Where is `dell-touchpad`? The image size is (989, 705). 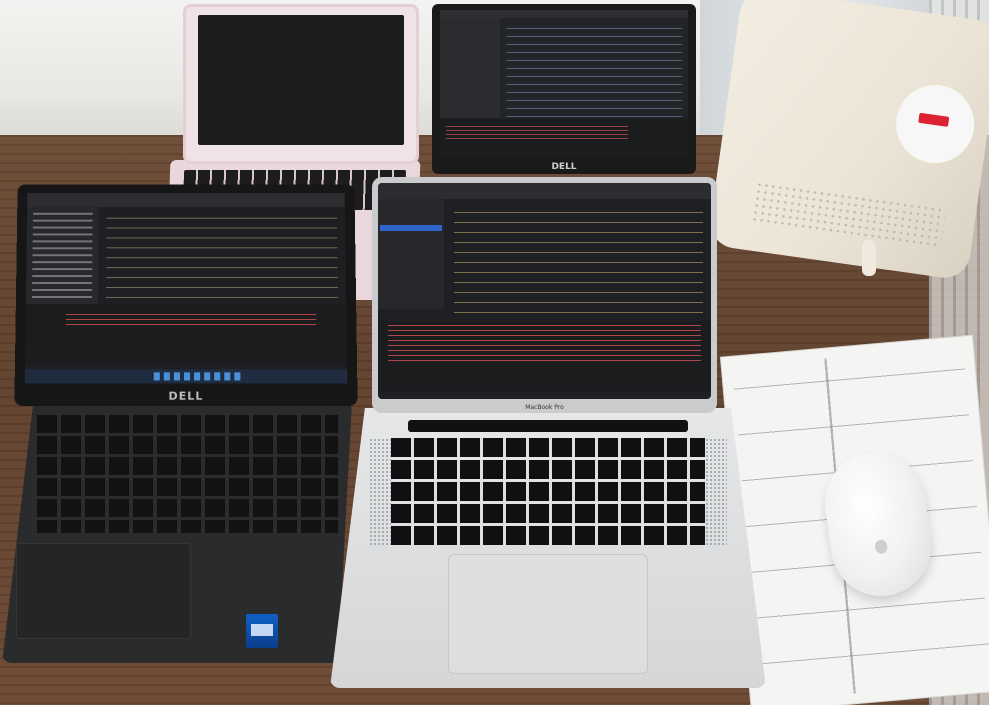 dell-touchpad is located at coordinates (103, 591).